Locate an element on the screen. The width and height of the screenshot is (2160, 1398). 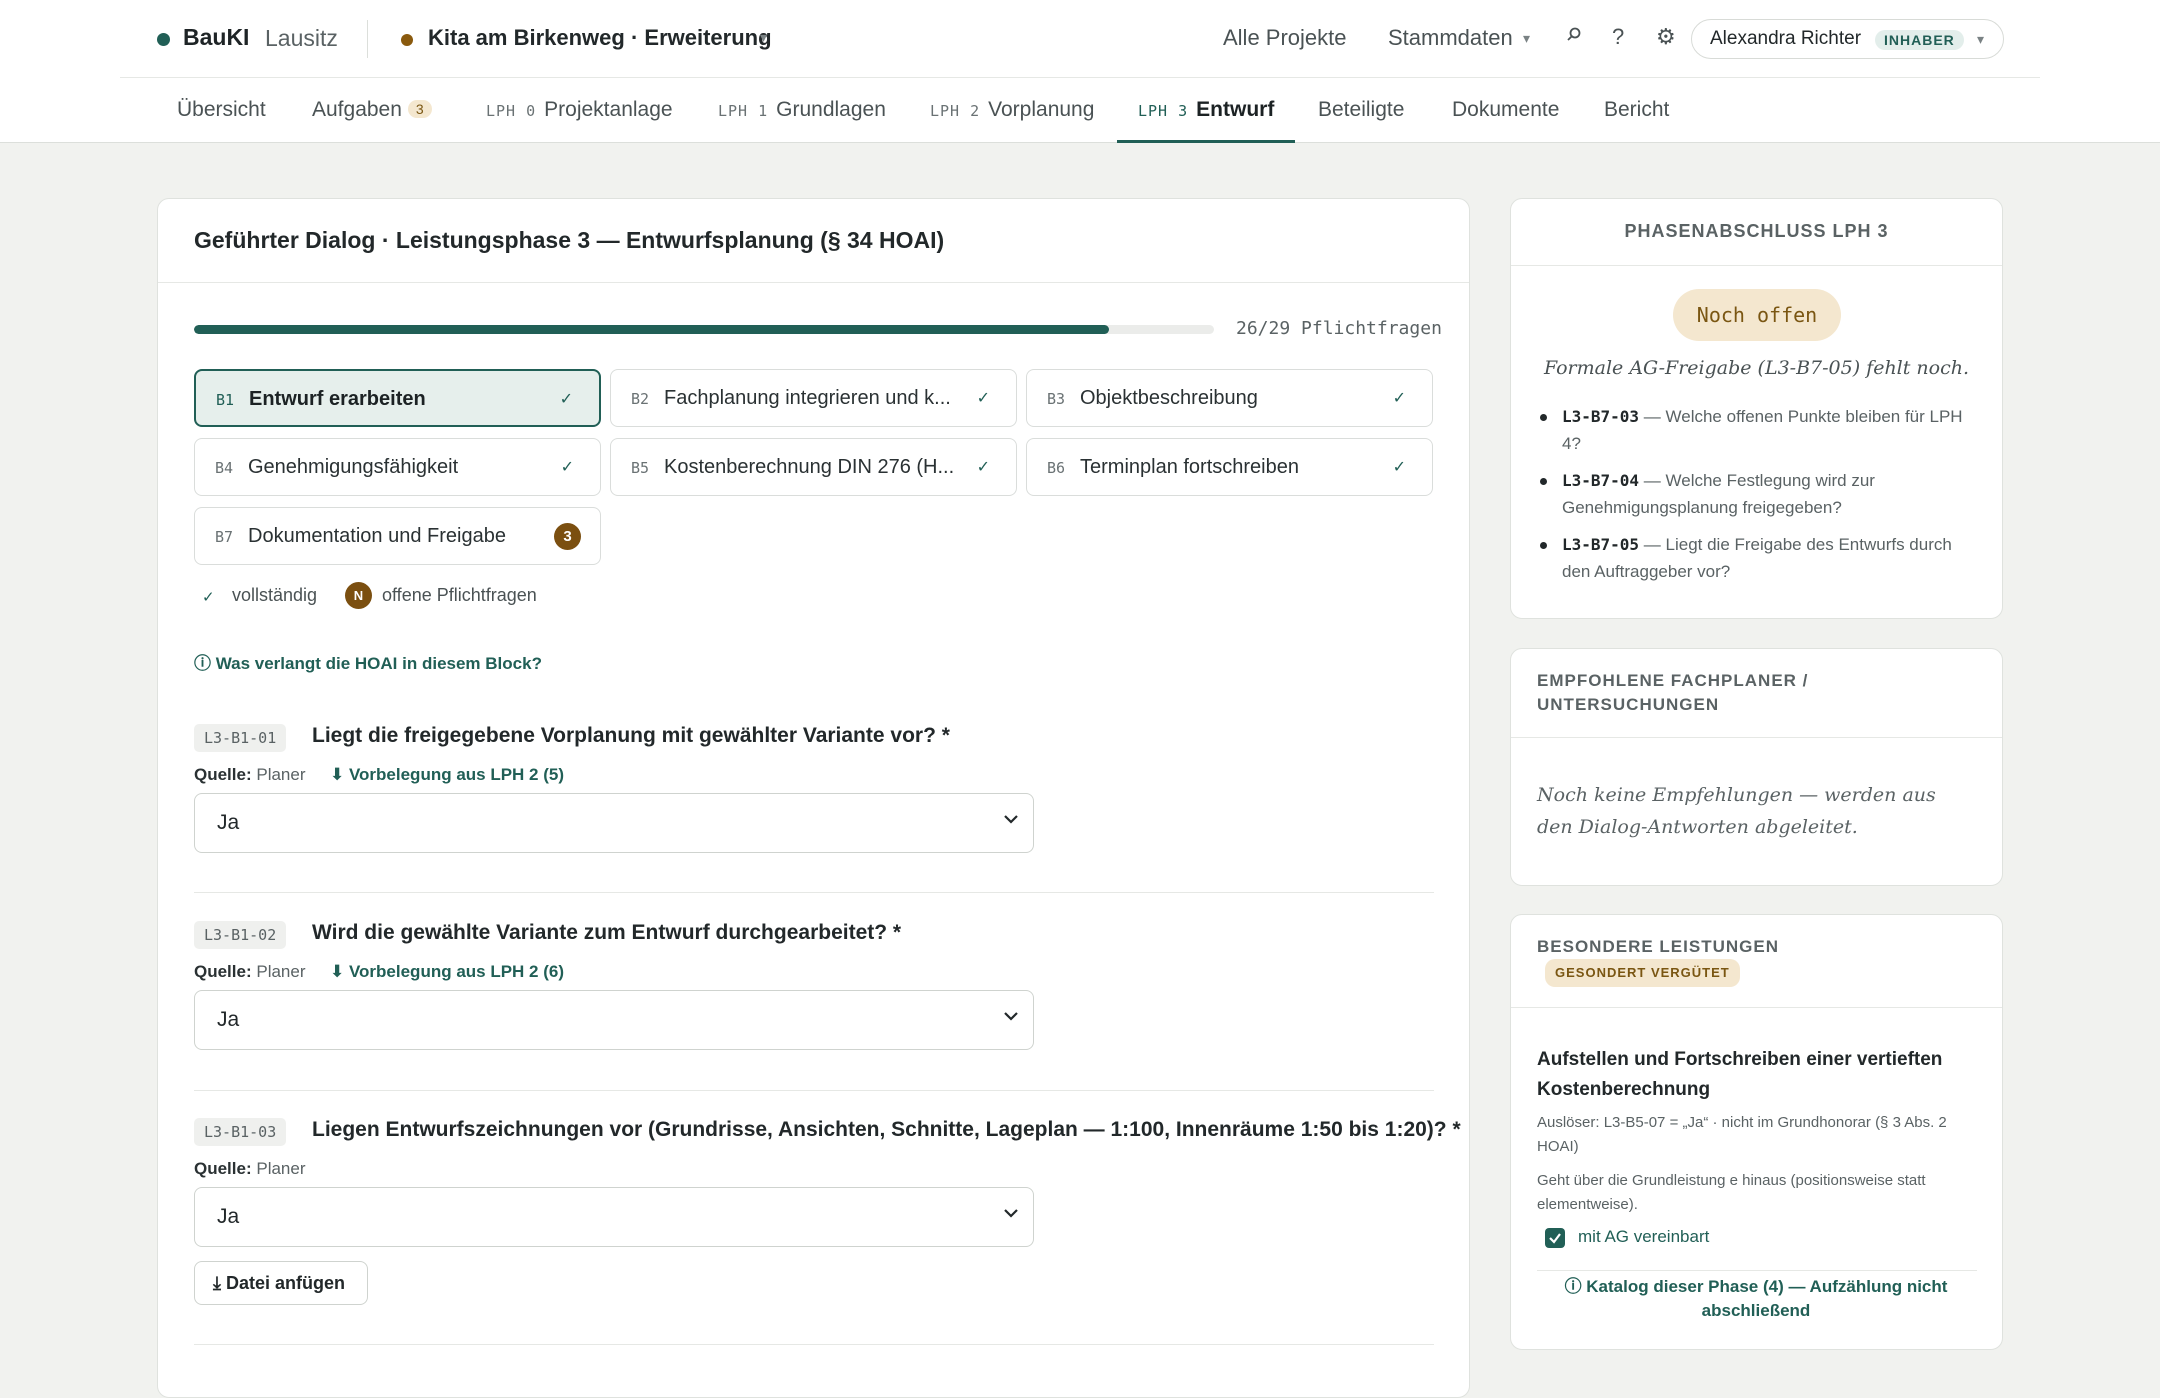
tab-label: Grundlagen is located at coordinates (831, 109).